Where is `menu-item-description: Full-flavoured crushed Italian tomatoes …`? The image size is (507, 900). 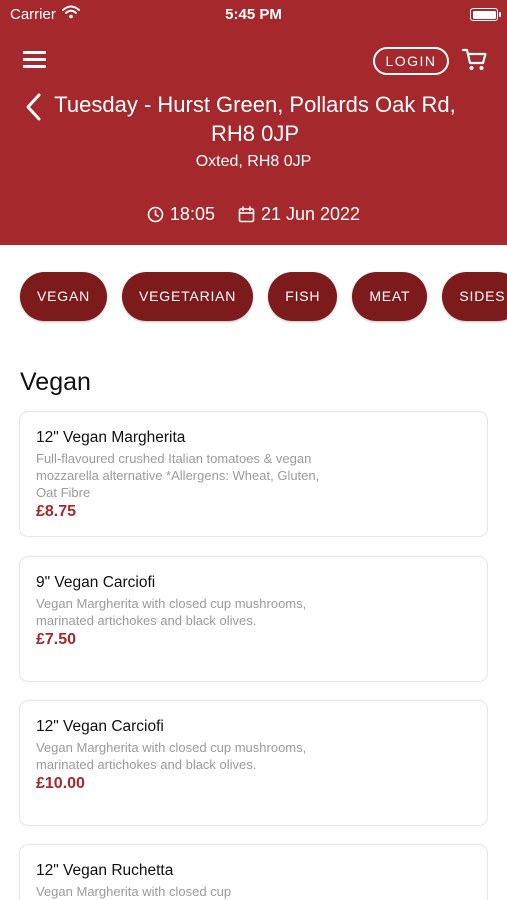
menu-item-description: Full-flavoured crushed Italian tomatoes … is located at coordinates (178, 475).